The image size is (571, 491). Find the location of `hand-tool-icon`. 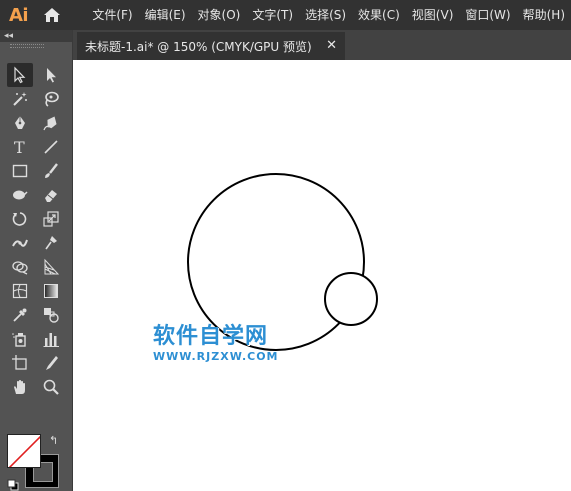

hand-tool-icon is located at coordinates (20, 387).